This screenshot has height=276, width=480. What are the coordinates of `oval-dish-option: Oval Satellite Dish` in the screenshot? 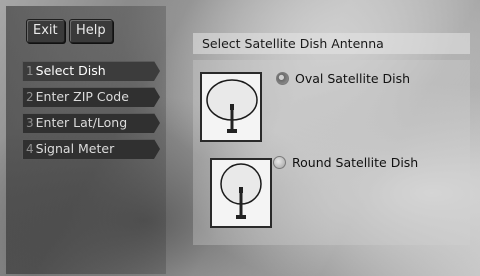 It's located at (343, 79).